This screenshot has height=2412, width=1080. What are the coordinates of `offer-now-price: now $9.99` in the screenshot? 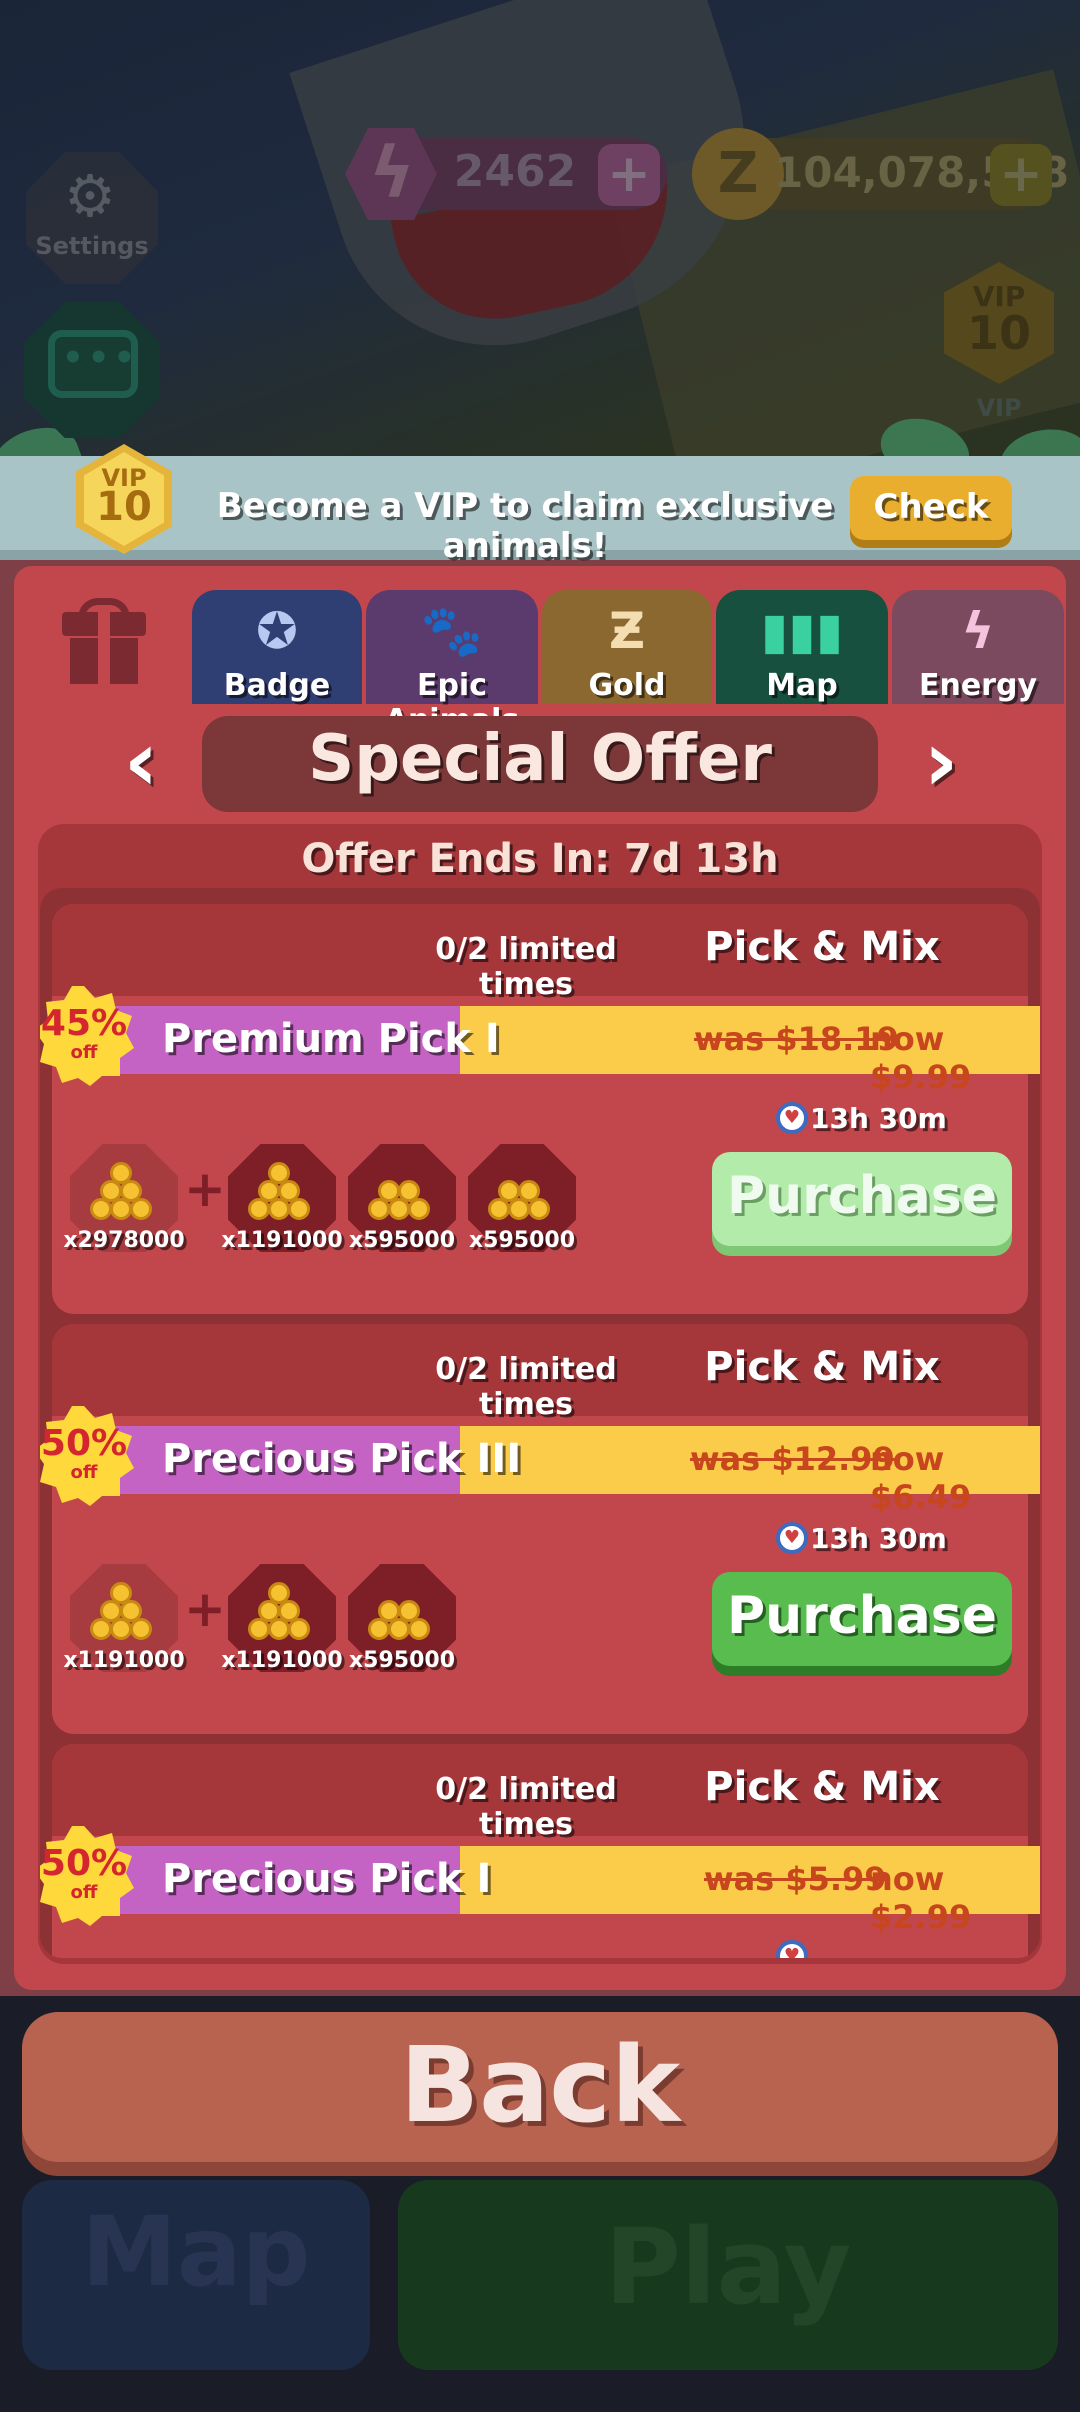 It's located at (921, 1058).